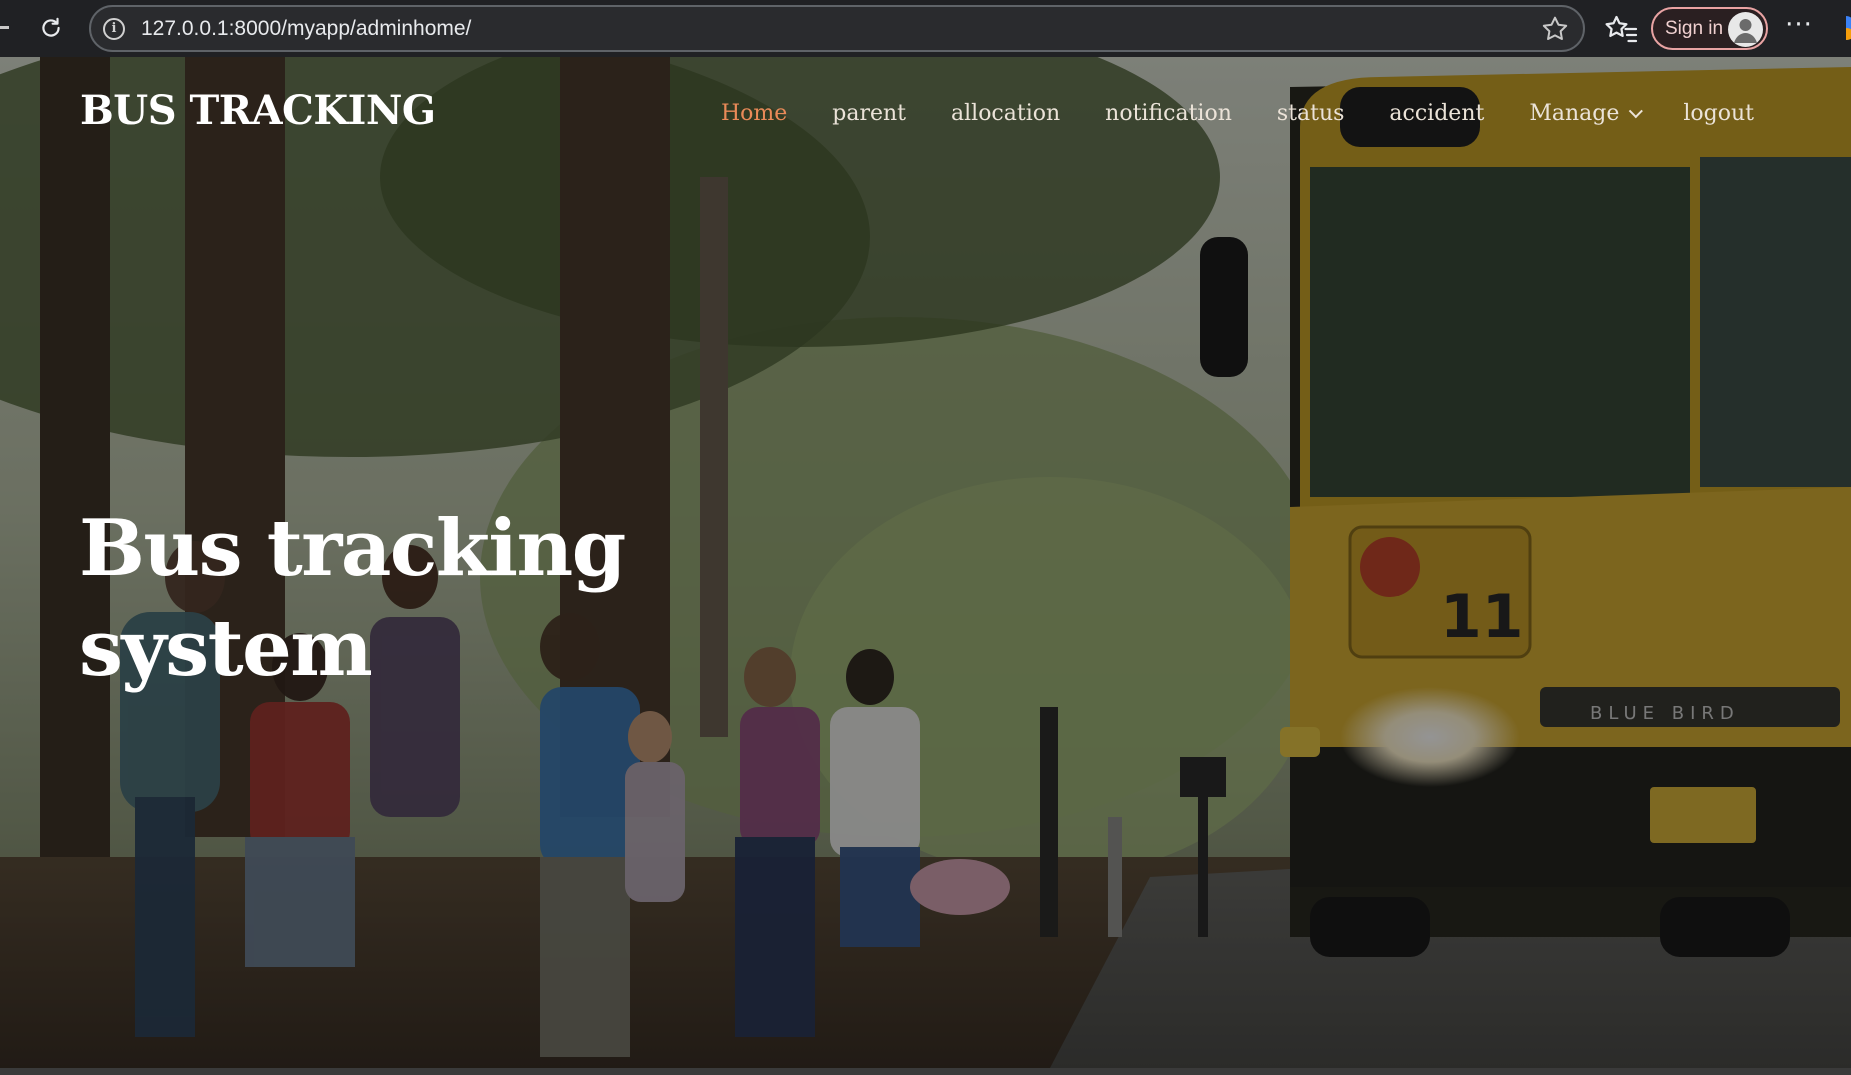  I want to click on chevron-down-icon, so click(1636, 110).